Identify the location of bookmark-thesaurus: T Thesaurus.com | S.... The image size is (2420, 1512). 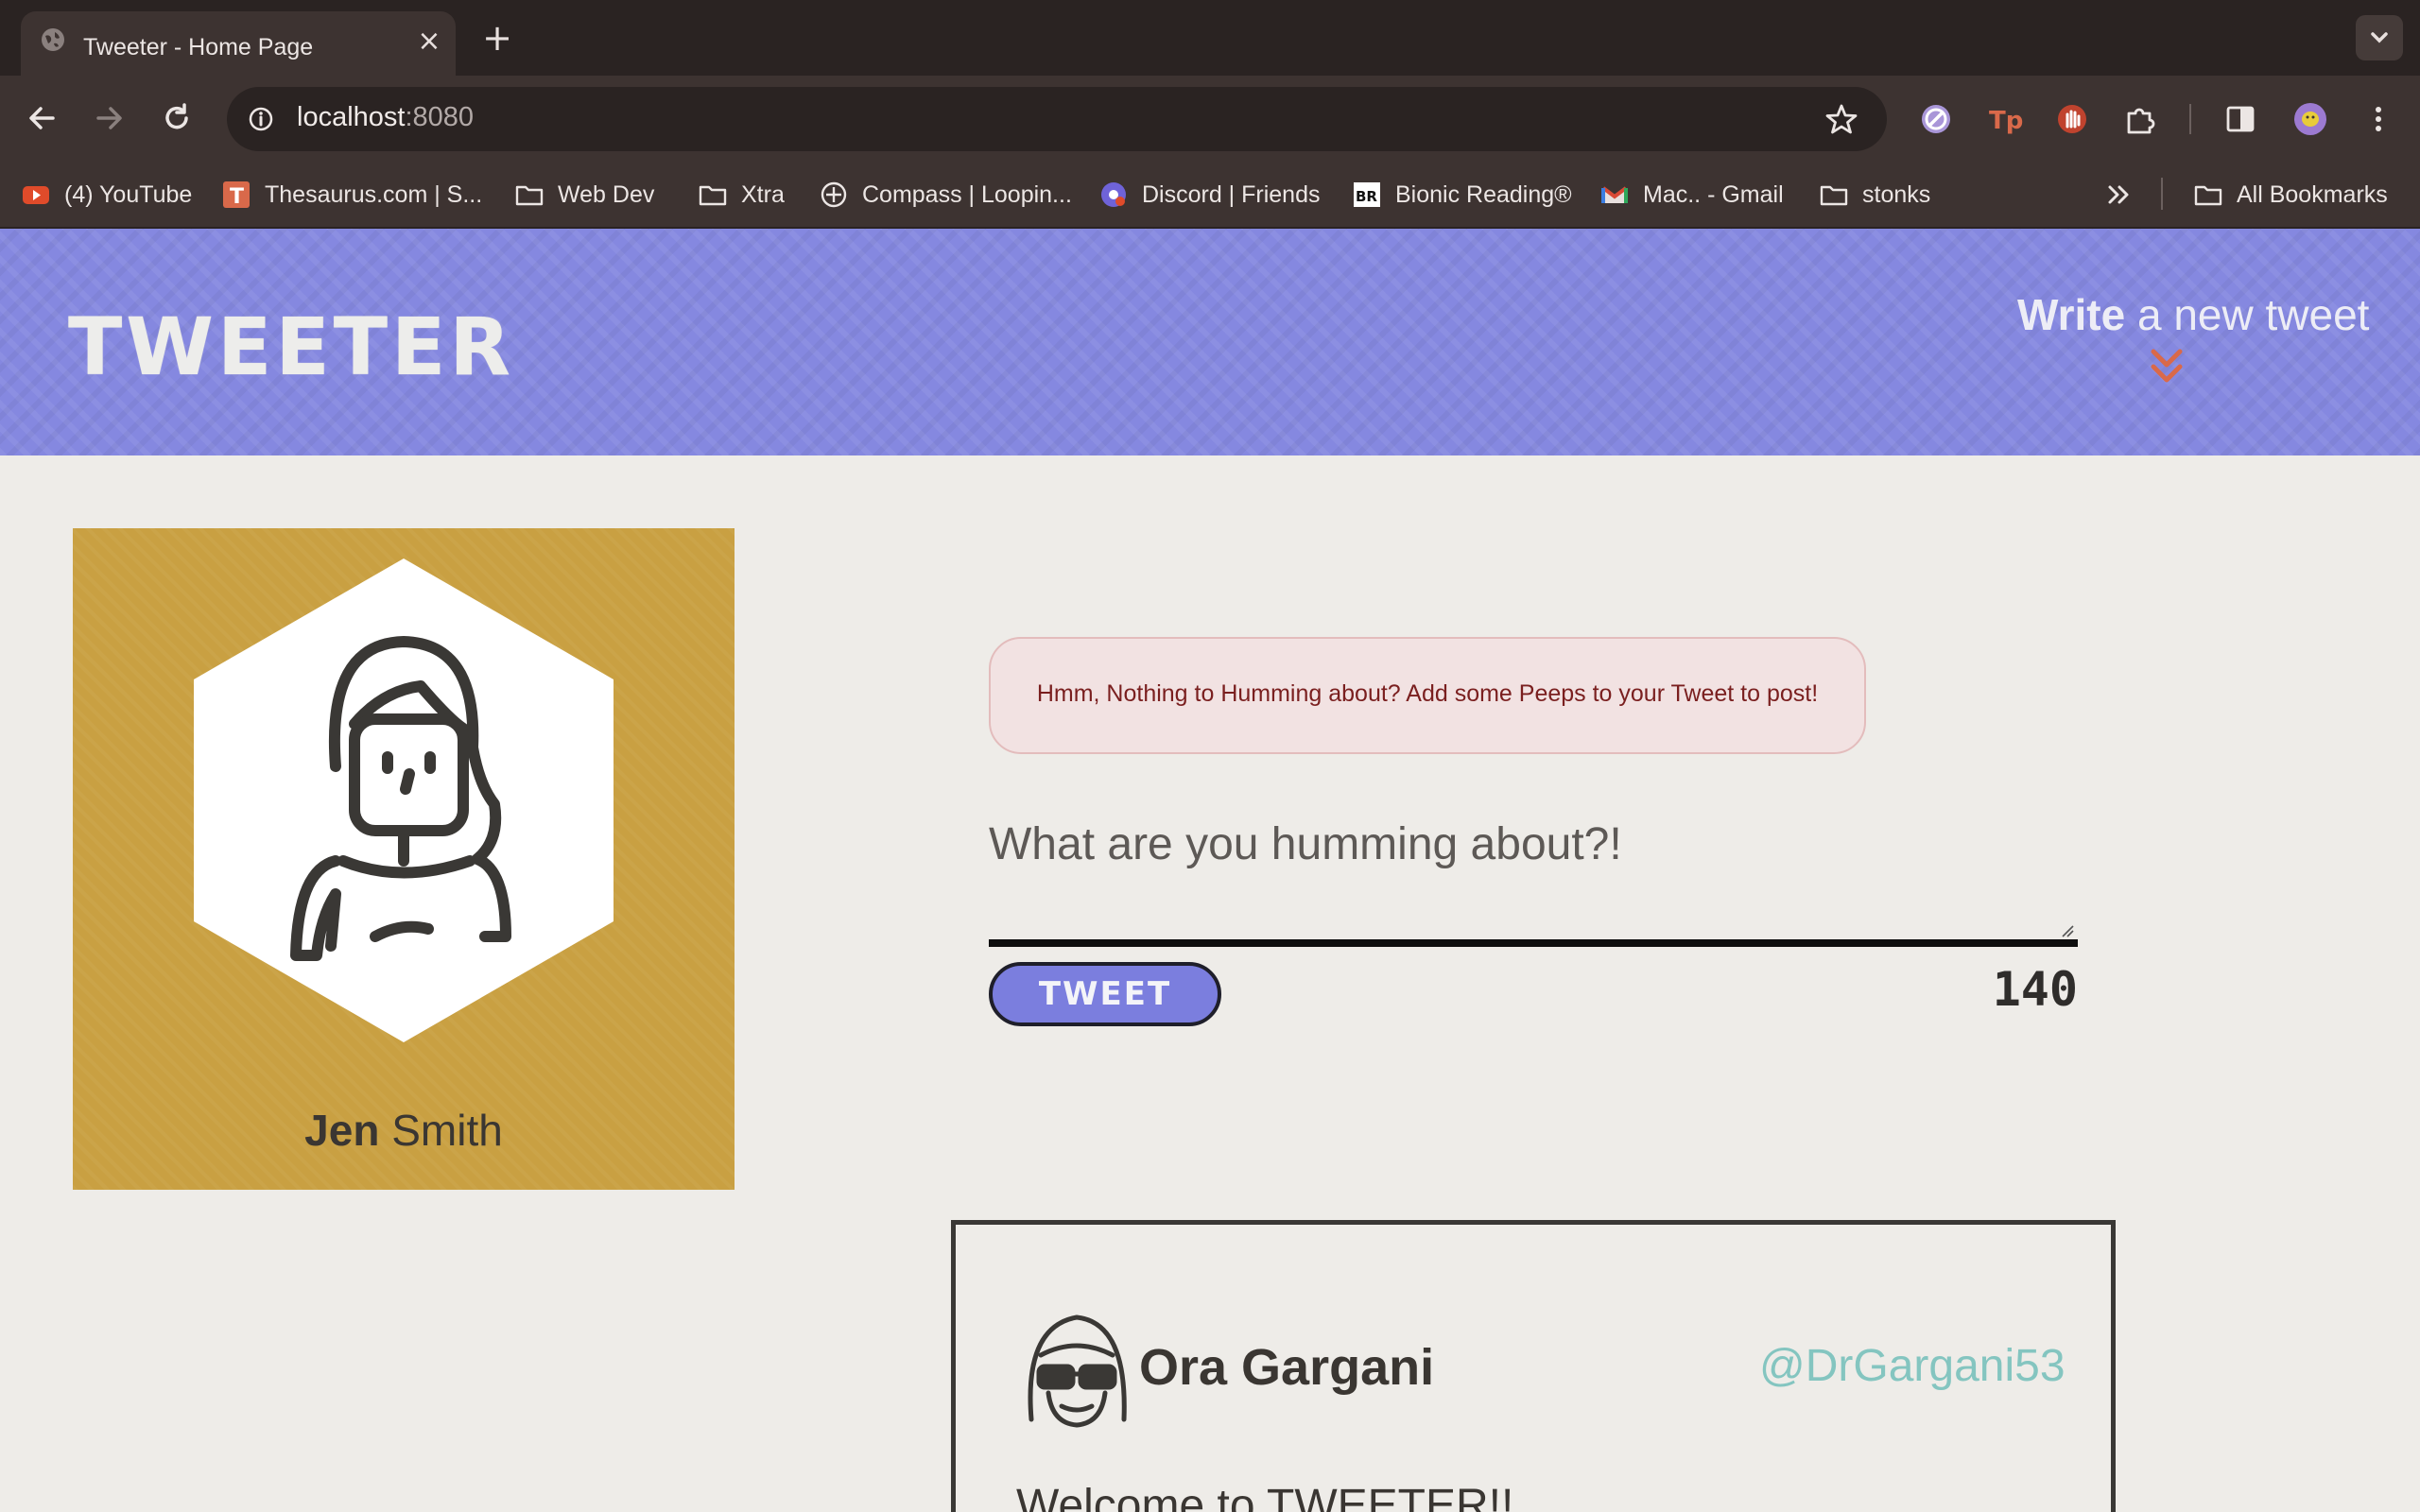
(351, 195).